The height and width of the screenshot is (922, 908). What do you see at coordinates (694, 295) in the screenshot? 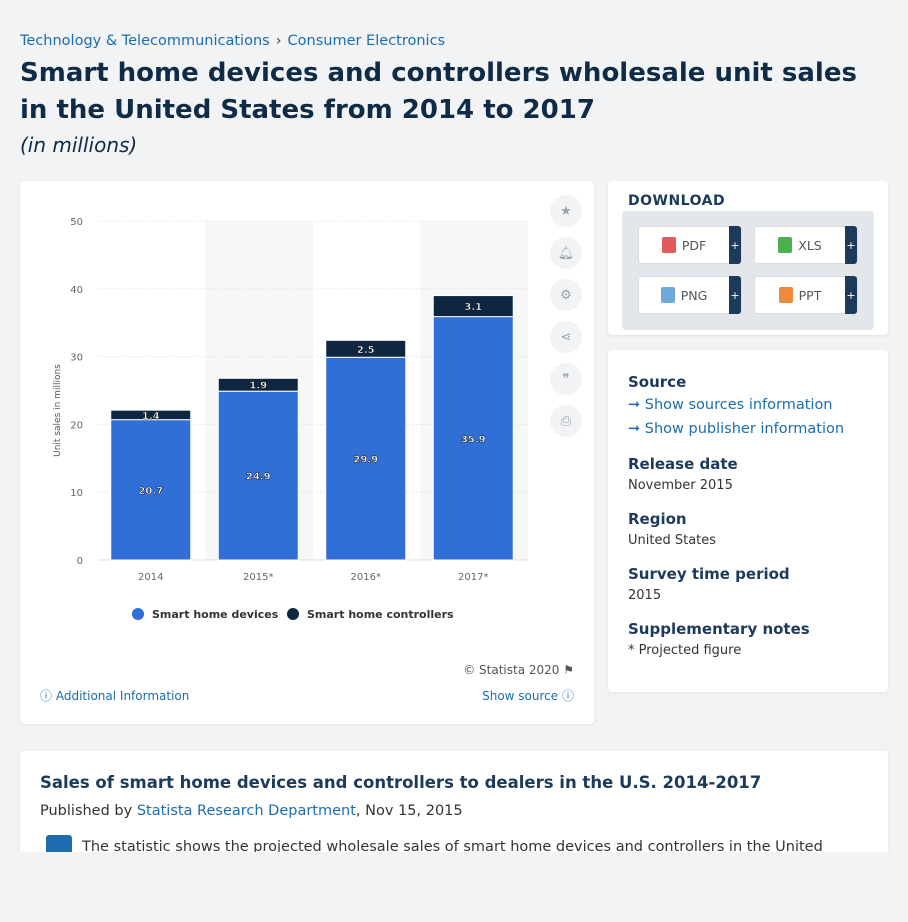
I see `download-png-label: PNG` at bounding box center [694, 295].